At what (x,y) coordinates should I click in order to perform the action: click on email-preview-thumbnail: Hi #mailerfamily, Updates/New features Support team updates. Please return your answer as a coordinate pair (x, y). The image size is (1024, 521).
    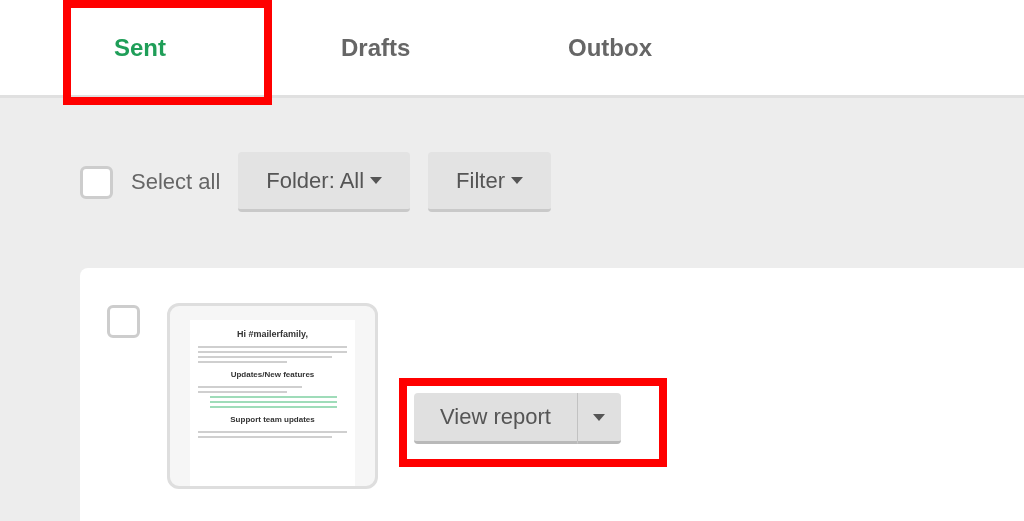
    Looking at the image, I should click on (272, 396).